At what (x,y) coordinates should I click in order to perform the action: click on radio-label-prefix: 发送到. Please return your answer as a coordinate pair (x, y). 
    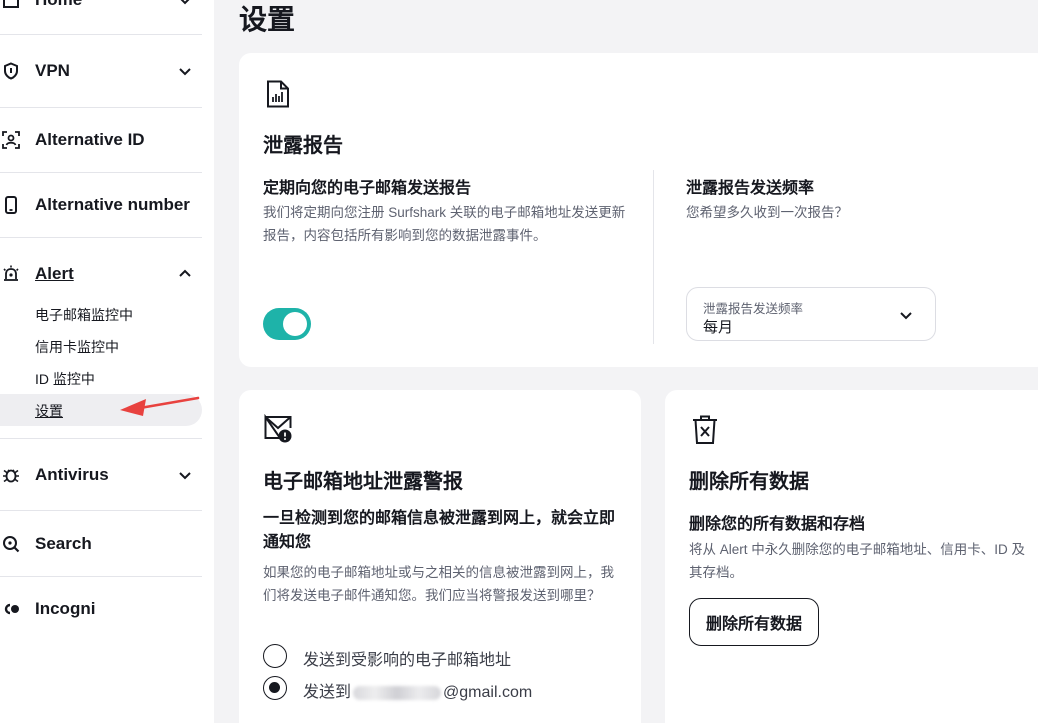
    Looking at the image, I should click on (327, 692).